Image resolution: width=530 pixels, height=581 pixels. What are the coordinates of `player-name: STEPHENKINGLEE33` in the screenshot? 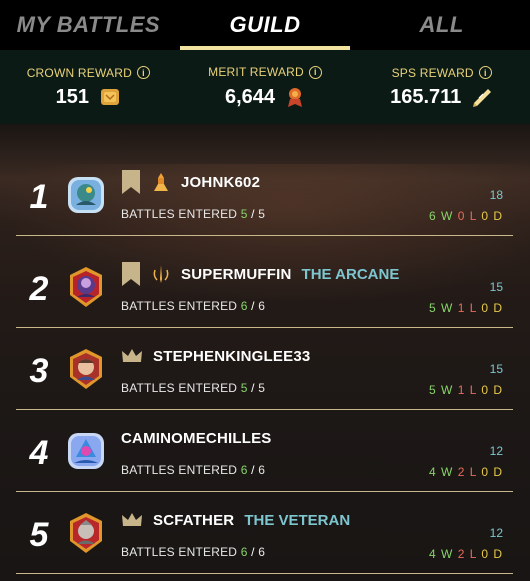 It's located at (231, 356).